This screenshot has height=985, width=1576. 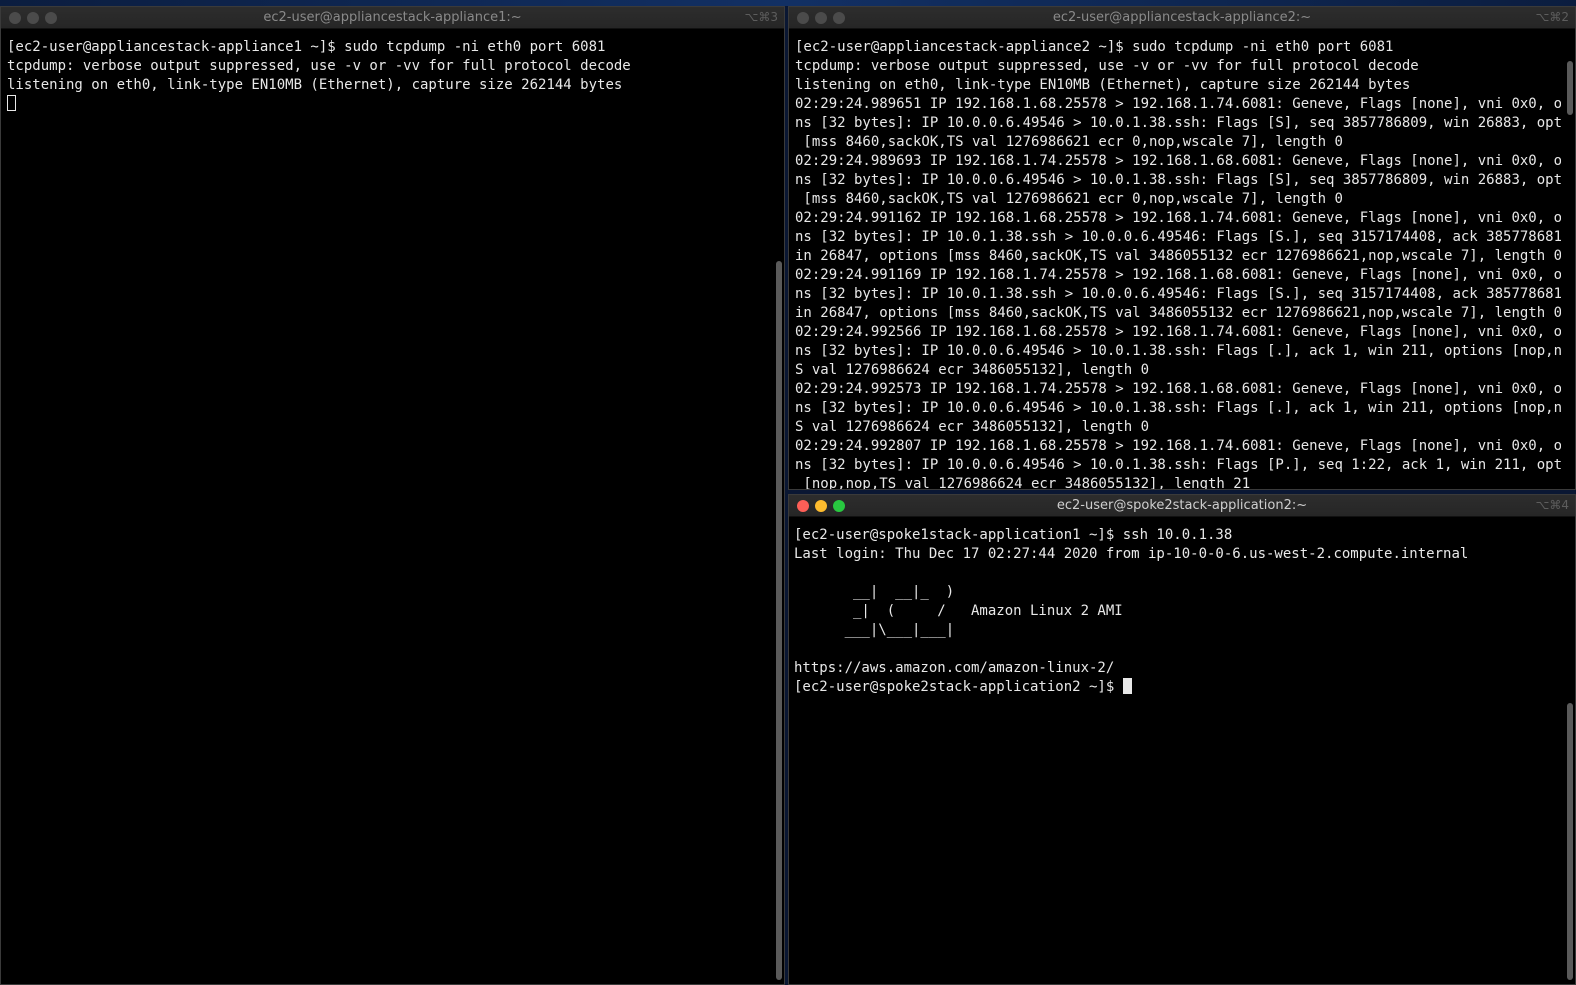 I want to click on title-bar: ec2-user@appliancestack-appliance1:~ ⌥⌘3, so click(x=392, y=18).